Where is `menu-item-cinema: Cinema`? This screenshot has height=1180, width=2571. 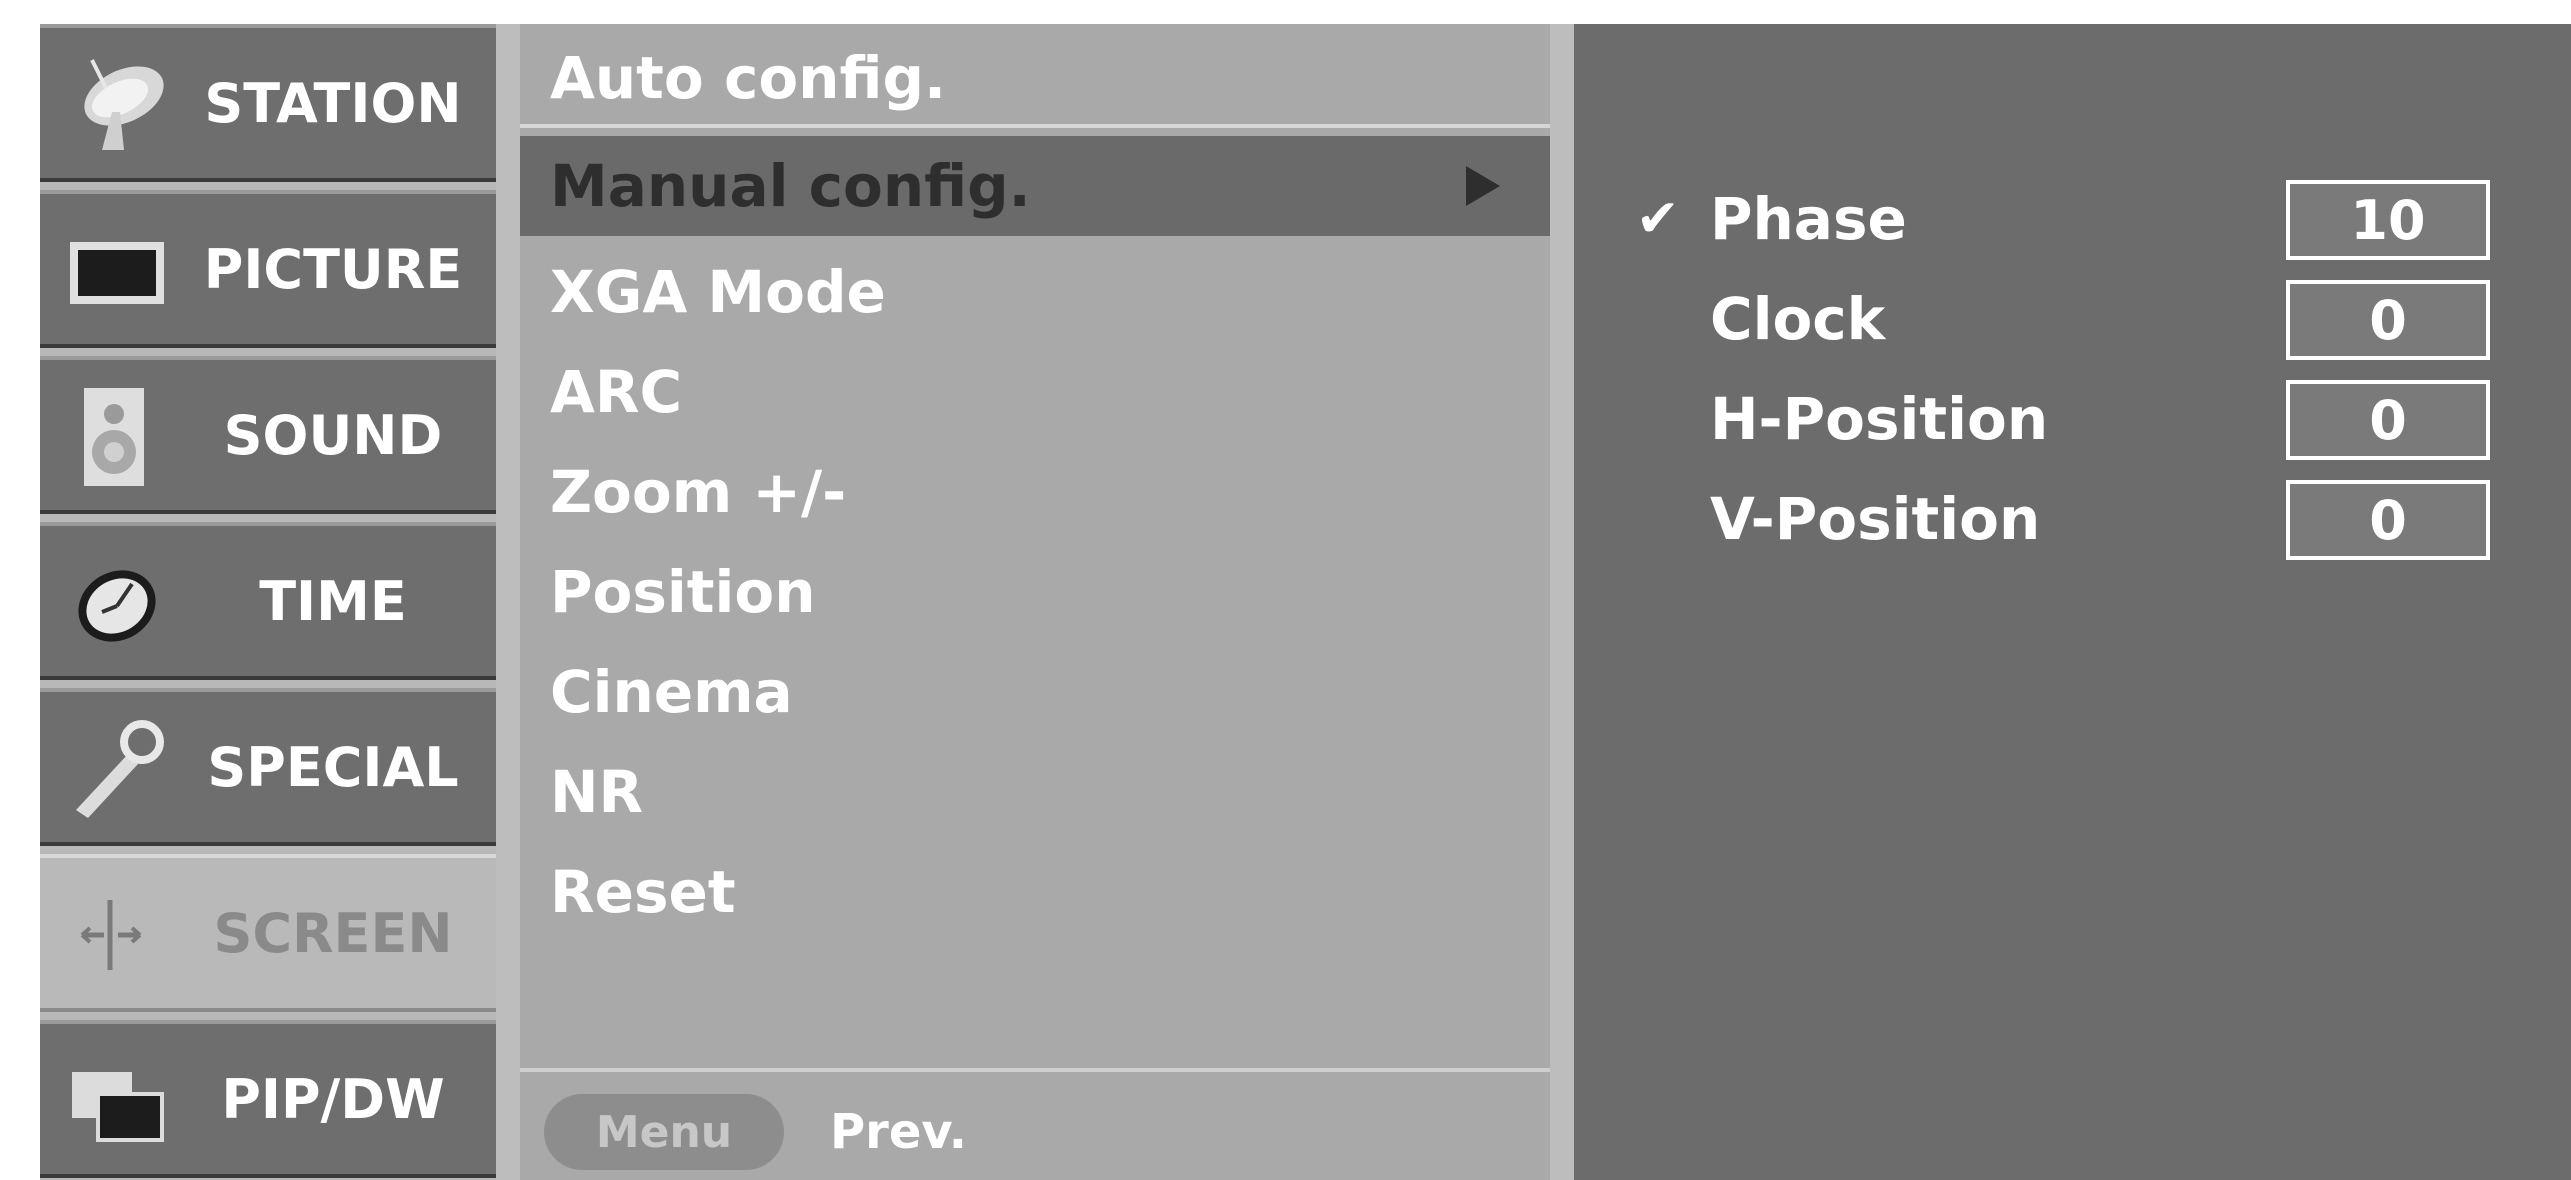 menu-item-cinema: Cinema is located at coordinates (1035, 692).